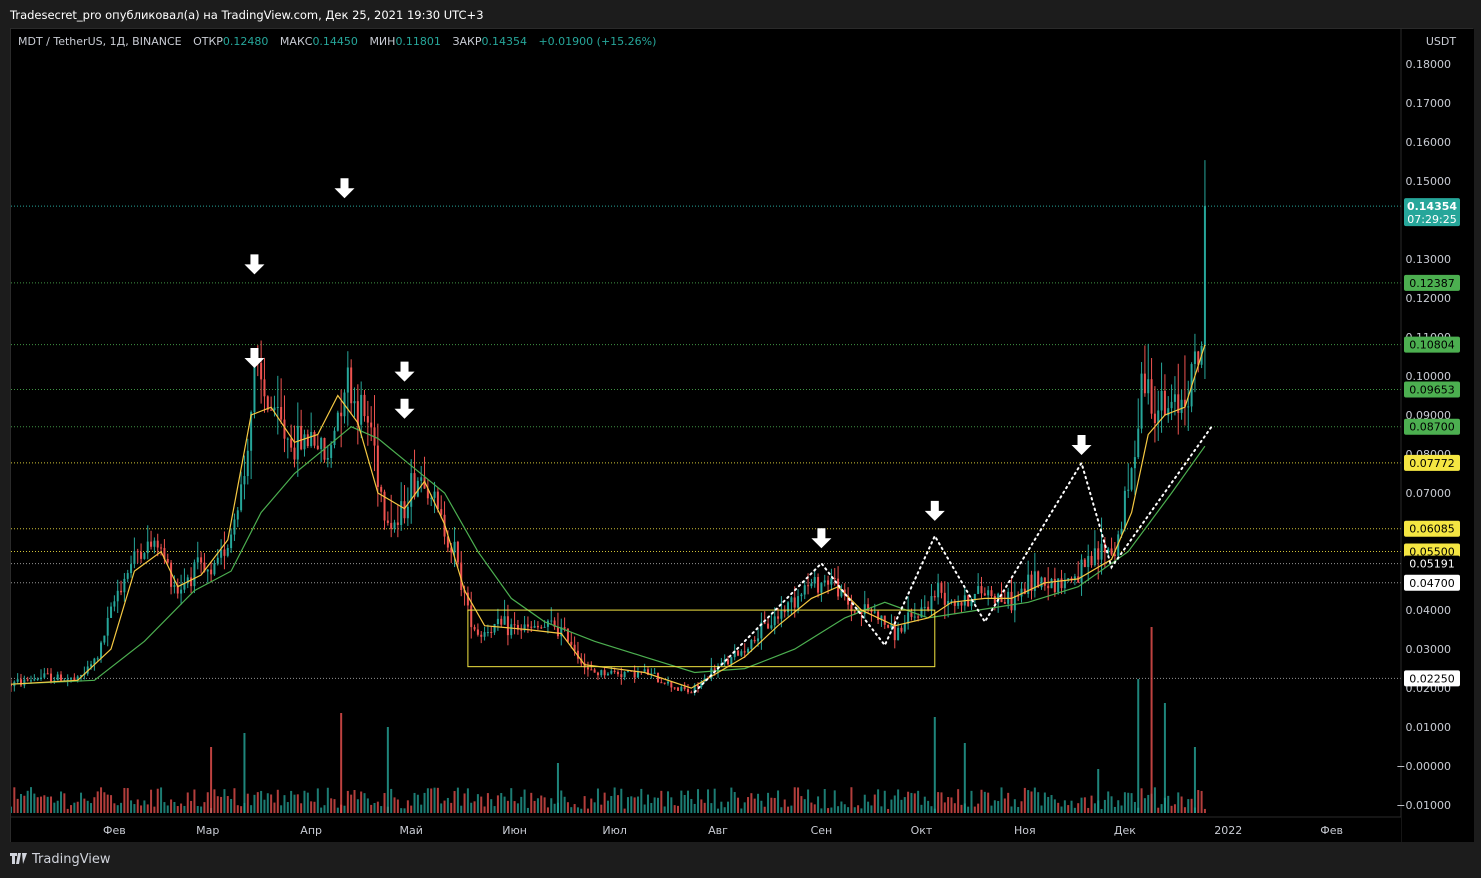 Image resolution: width=1481 pixels, height=878 pixels. Describe the element at coordinates (1331, 830) in the screenshot. I see `x-tick-label: Фев` at that location.